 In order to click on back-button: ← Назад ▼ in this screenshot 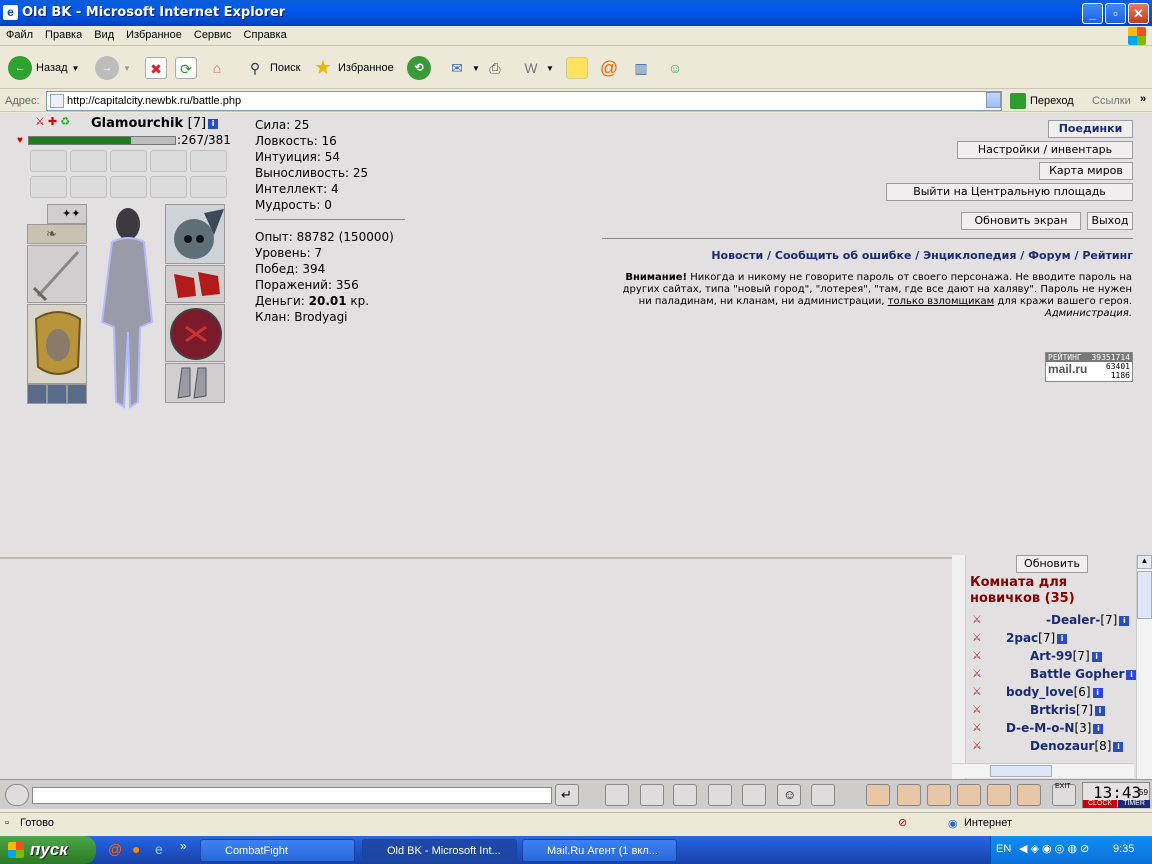, I will do `click(43, 68)`.